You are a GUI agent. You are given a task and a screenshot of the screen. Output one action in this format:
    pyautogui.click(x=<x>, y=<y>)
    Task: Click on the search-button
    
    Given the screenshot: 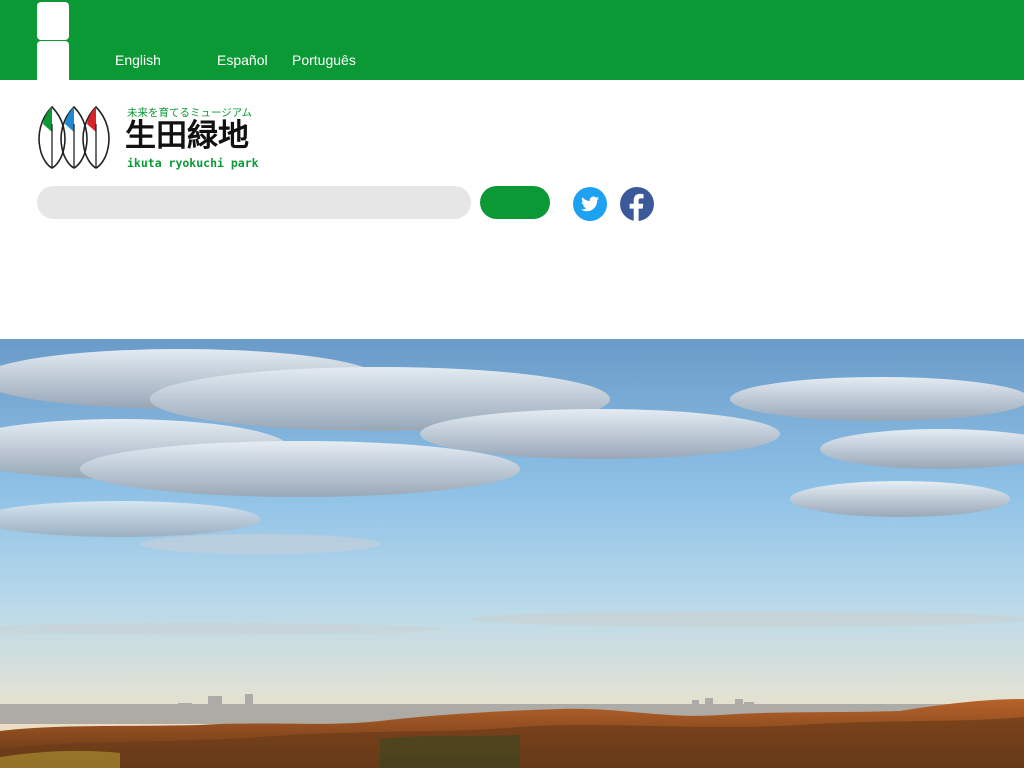 What is the action you would take?
    pyautogui.click(x=515, y=202)
    